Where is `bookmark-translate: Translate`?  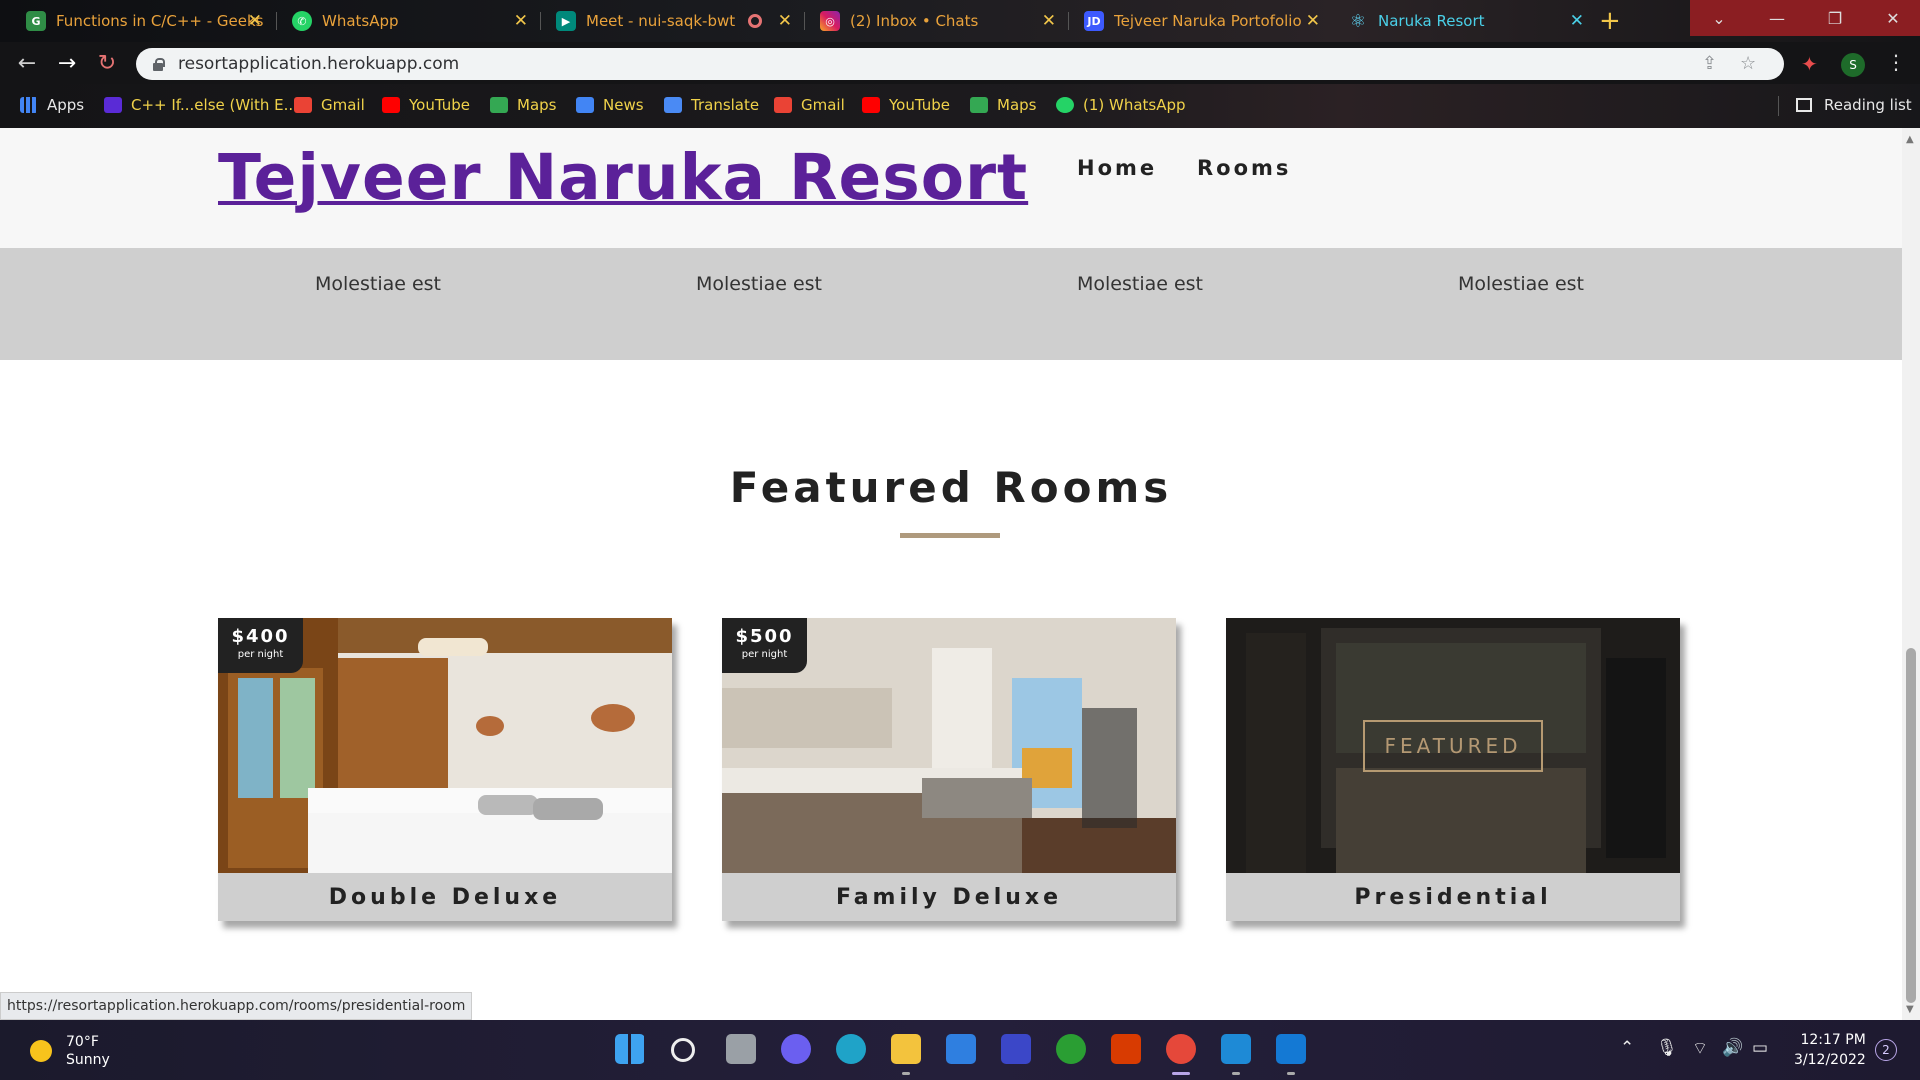 bookmark-translate: Translate is located at coordinates (711, 105).